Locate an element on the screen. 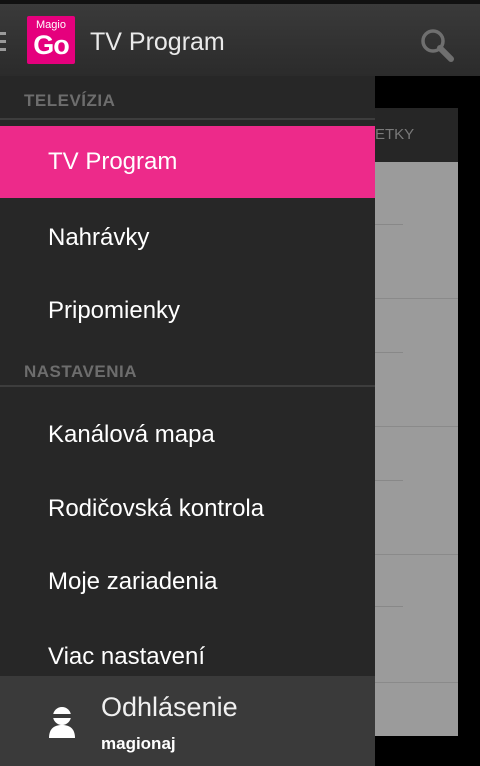 The width and height of the screenshot is (480, 766). background-tab-header: ETKY is located at coordinates (416, 135).